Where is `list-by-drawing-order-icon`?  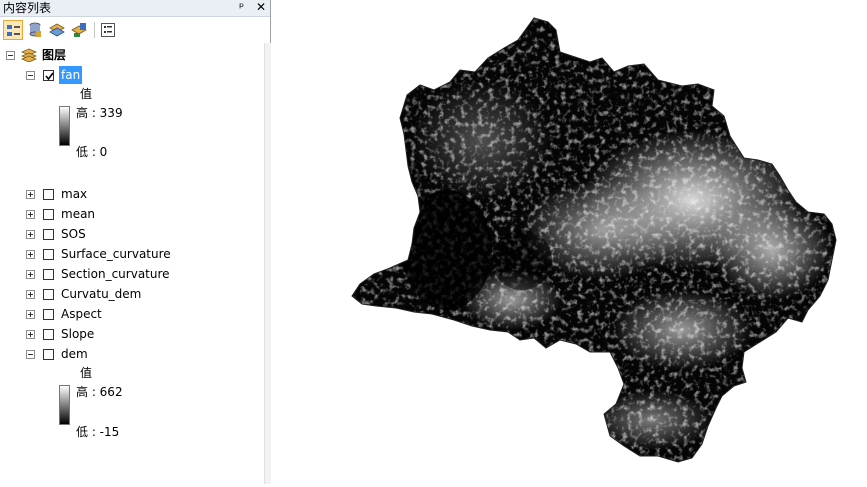
list-by-drawing-order-icon is located at coordinates (13, 30).